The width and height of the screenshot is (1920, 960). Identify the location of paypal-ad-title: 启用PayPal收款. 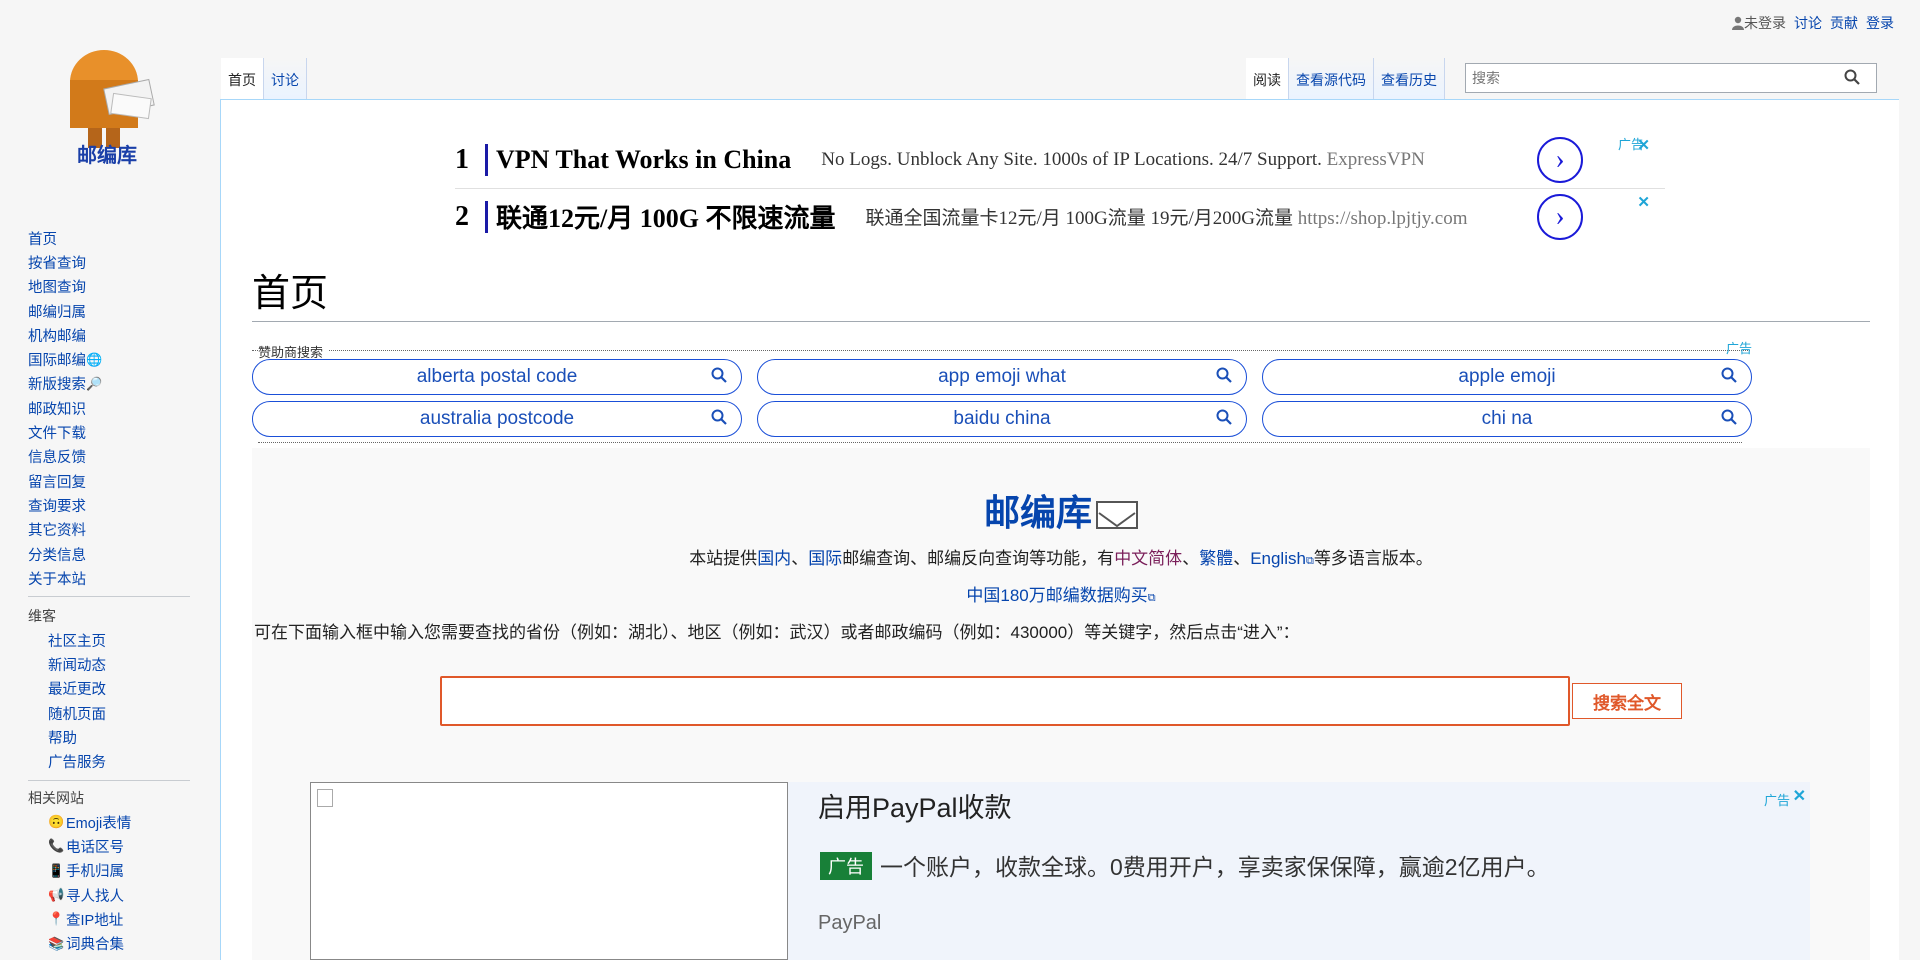
(915, 805).